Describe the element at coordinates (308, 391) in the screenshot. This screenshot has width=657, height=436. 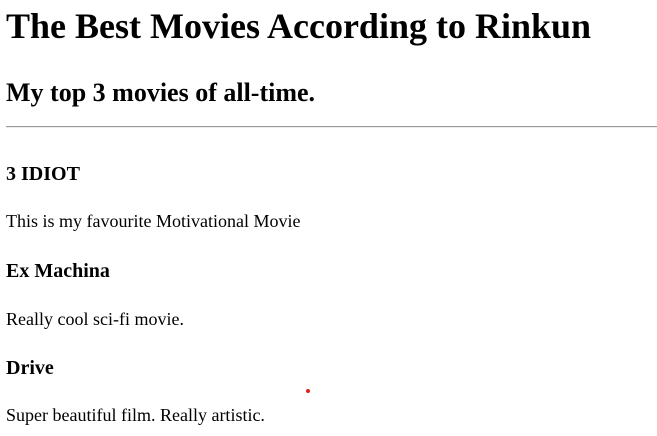
I see `cursor-dot-icon` at that location.